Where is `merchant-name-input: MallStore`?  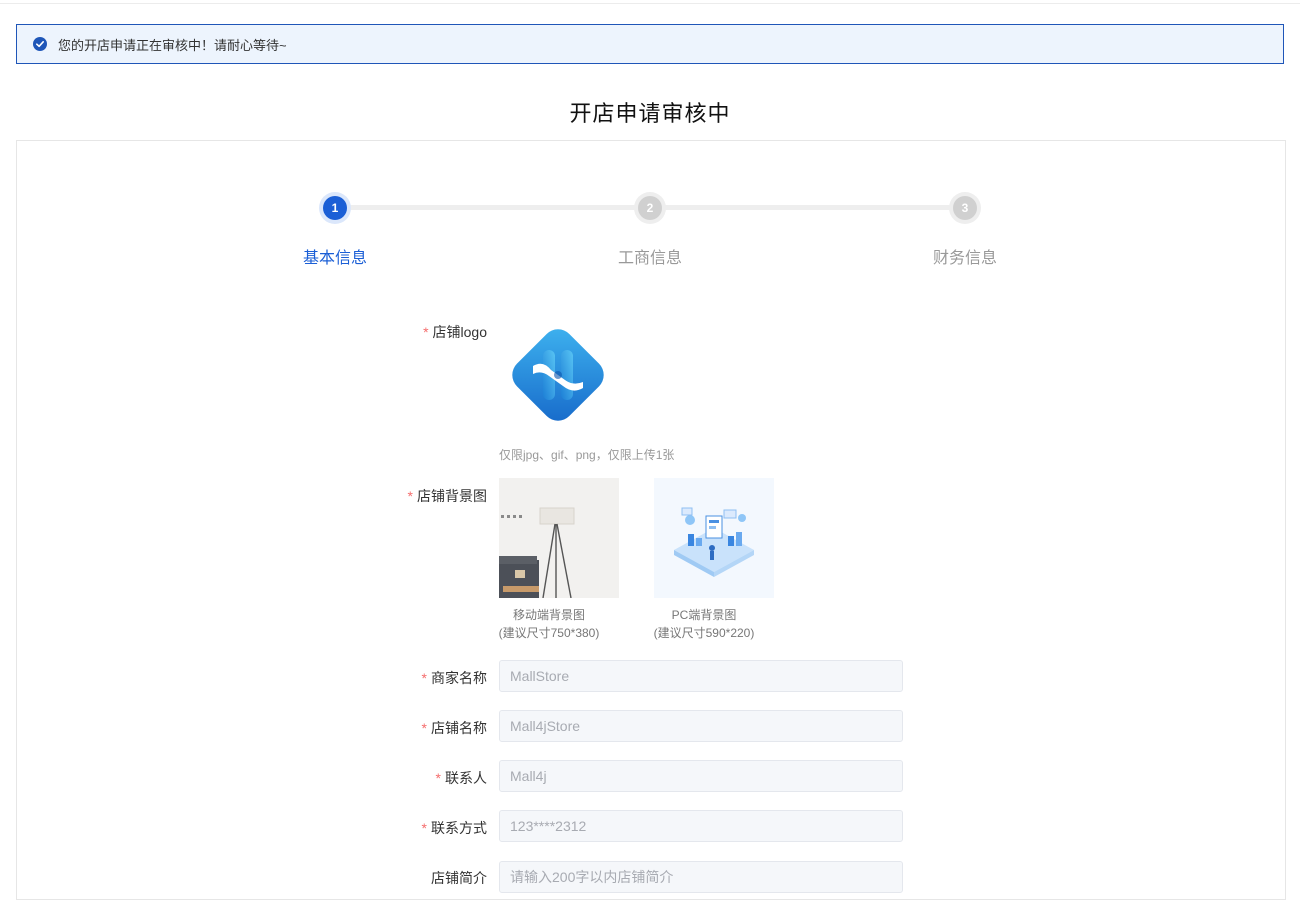 merchant-name-input: MallStore is located at coordinates (701, 676).